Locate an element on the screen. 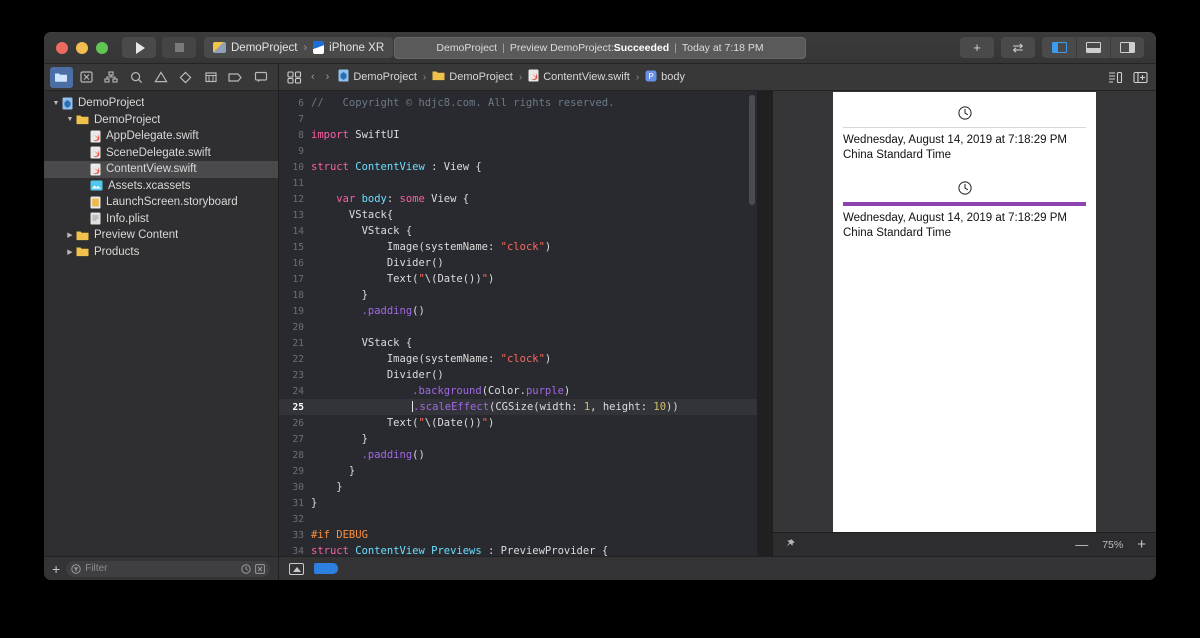  back-button: ‹ is located at coordinates (313, 77).